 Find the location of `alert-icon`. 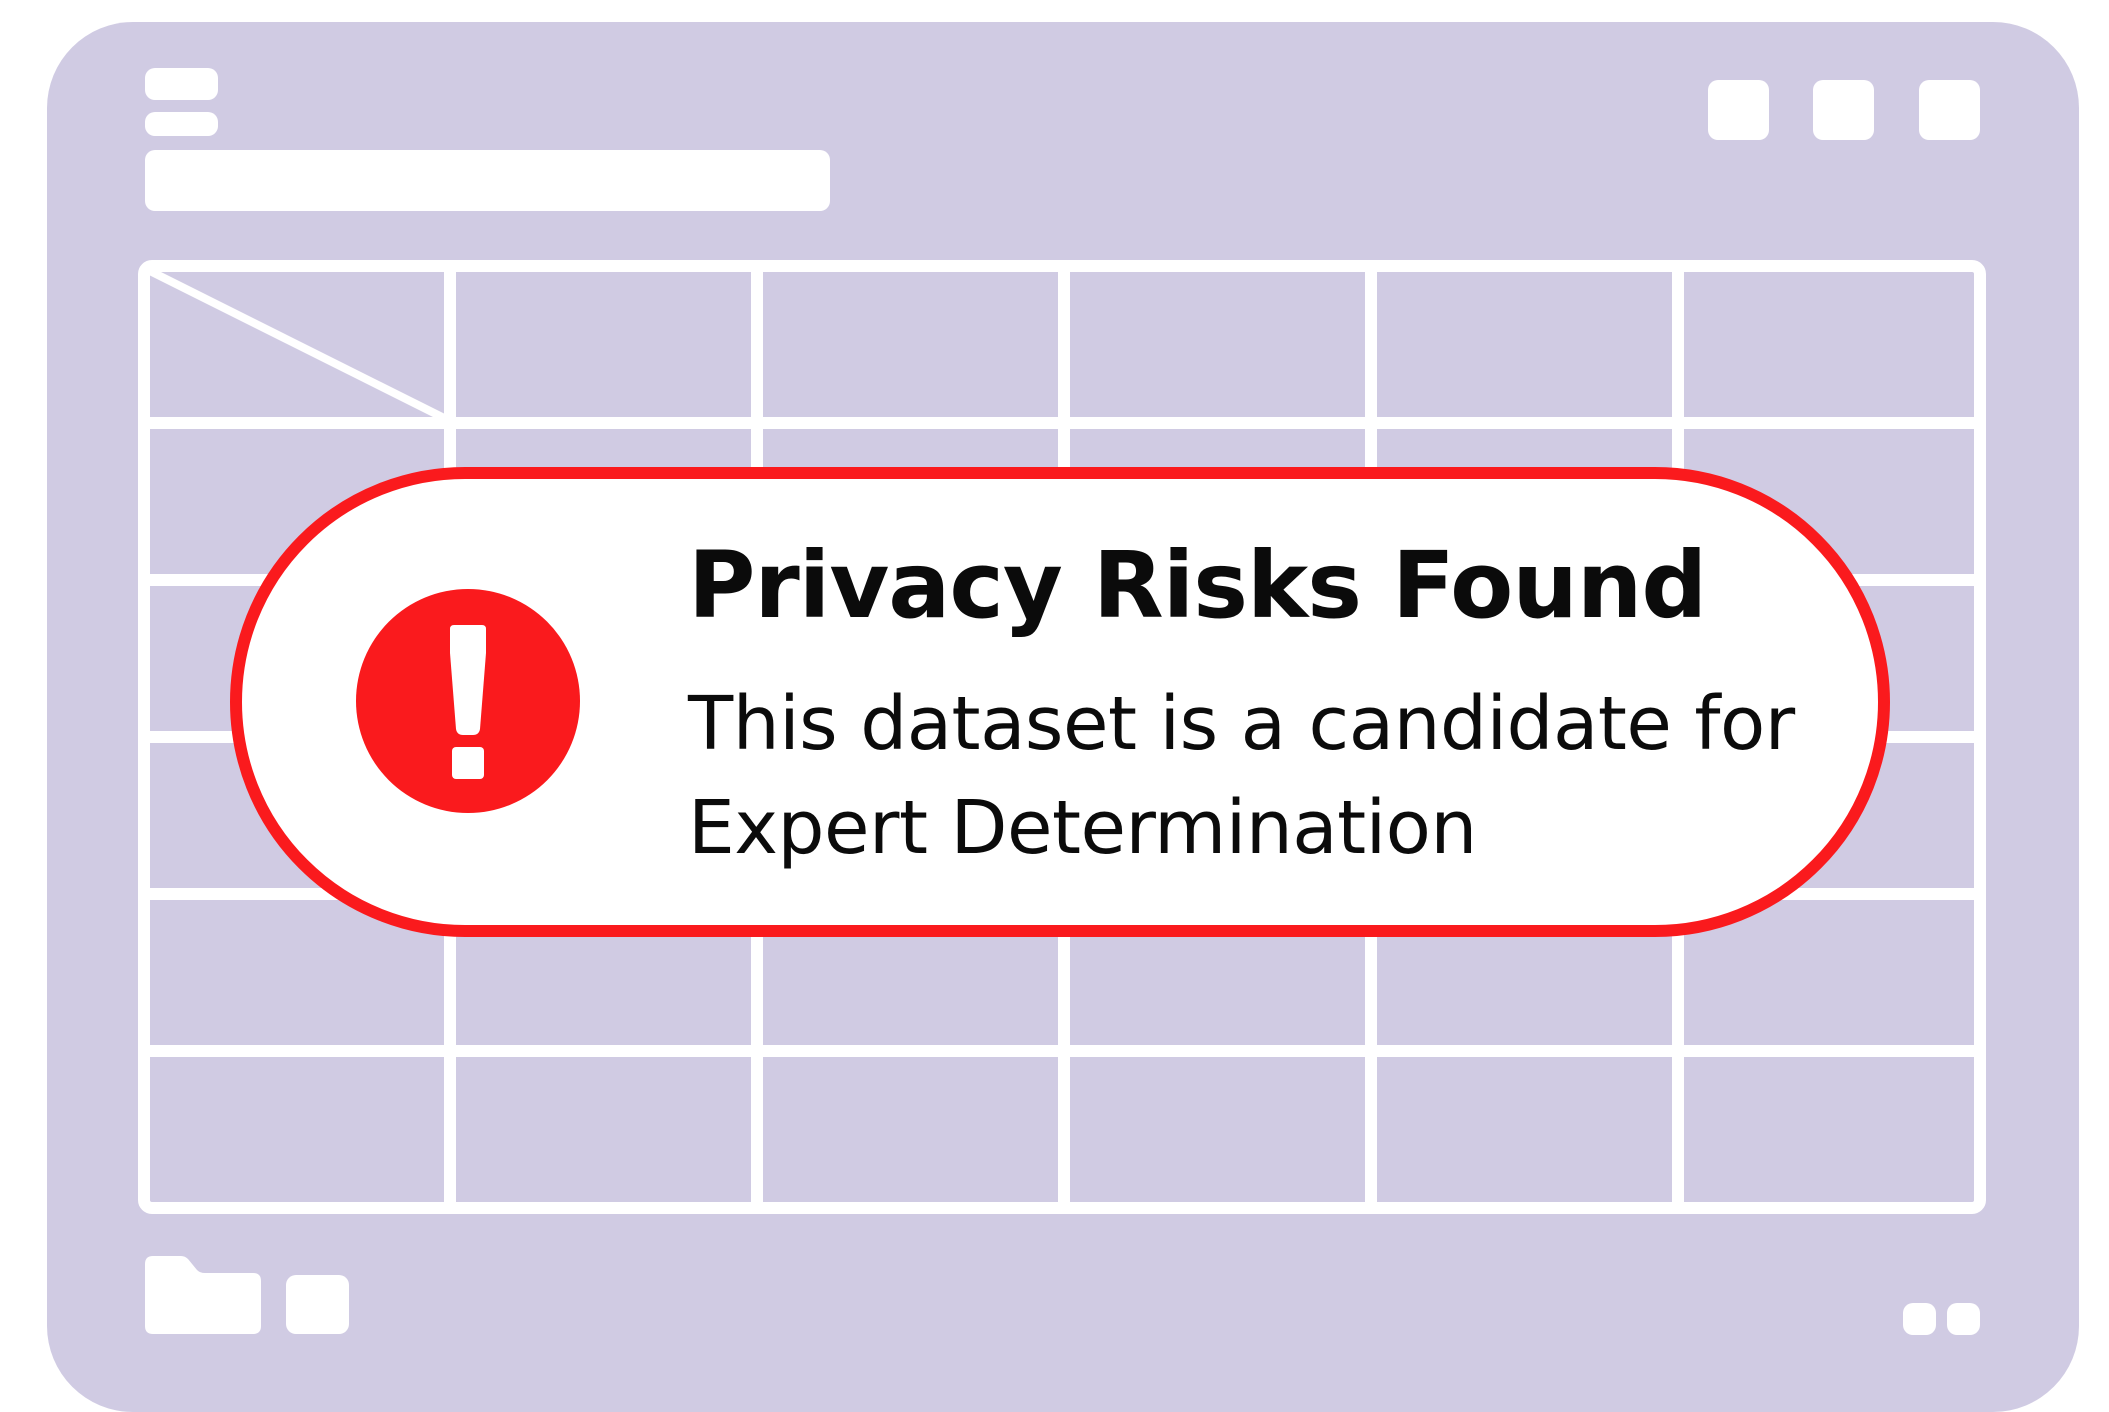

alert-icon is located at coordinates (468, 701).